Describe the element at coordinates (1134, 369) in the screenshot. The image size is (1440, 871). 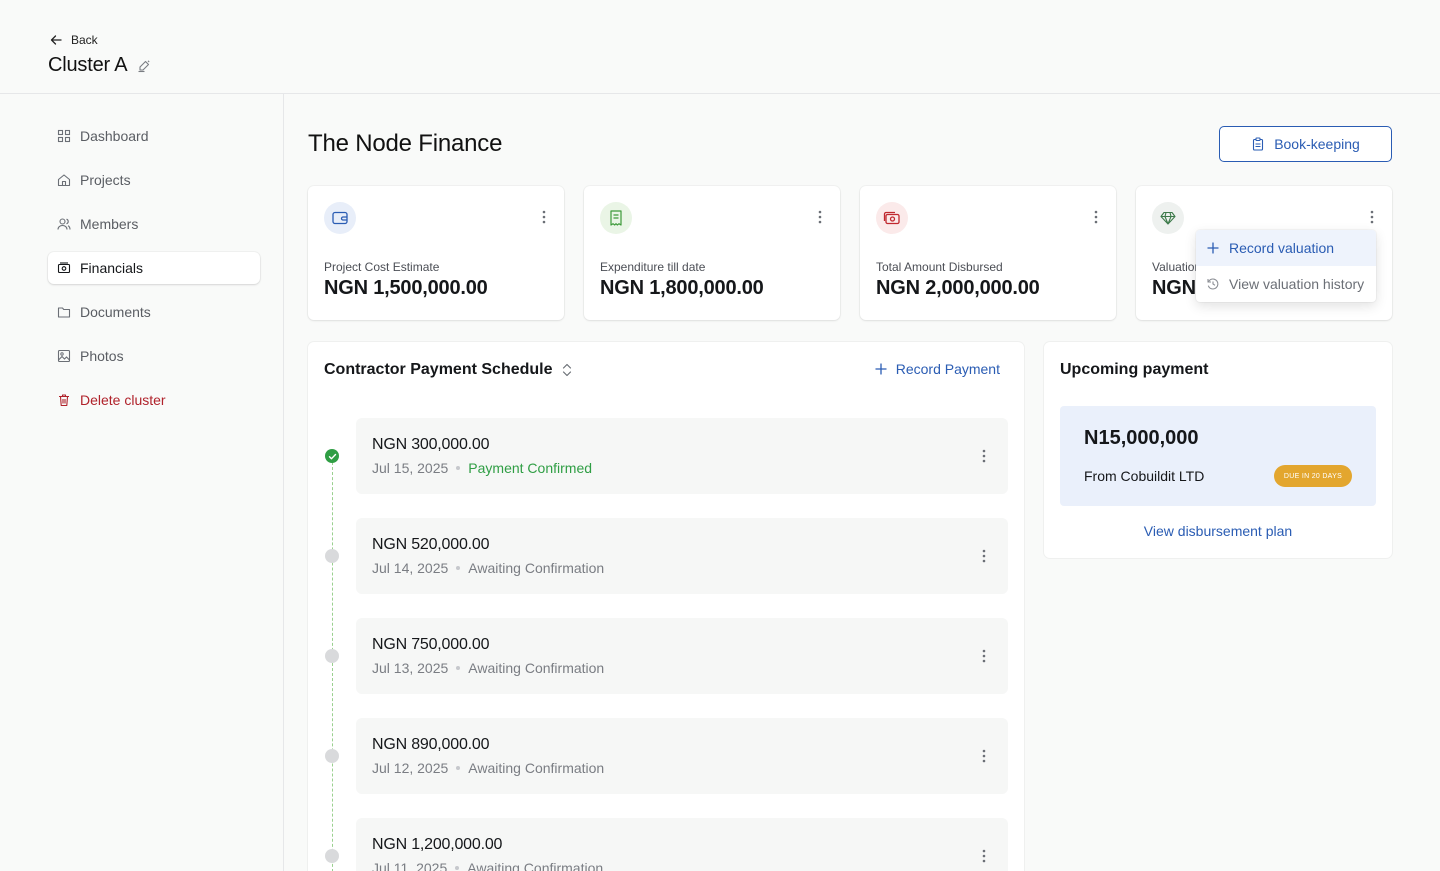
I see `upcoming-title: Upcoming payment` at that location.